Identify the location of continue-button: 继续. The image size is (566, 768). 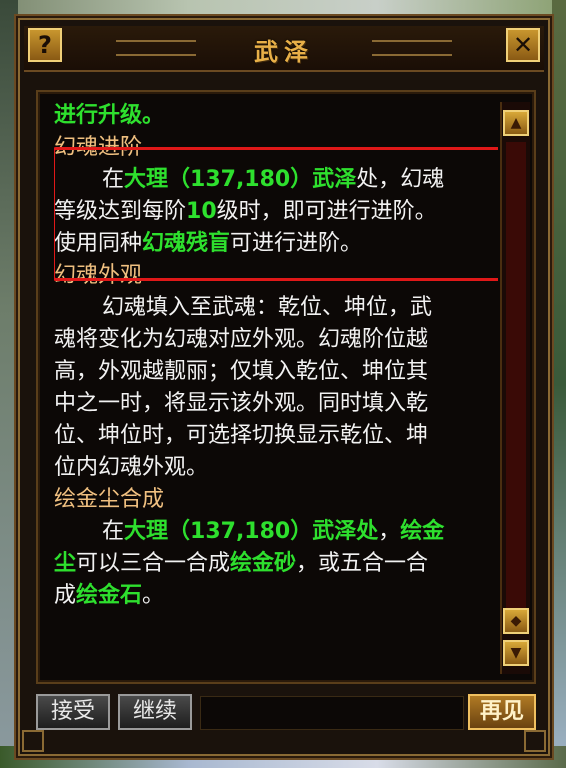
(155, 712).